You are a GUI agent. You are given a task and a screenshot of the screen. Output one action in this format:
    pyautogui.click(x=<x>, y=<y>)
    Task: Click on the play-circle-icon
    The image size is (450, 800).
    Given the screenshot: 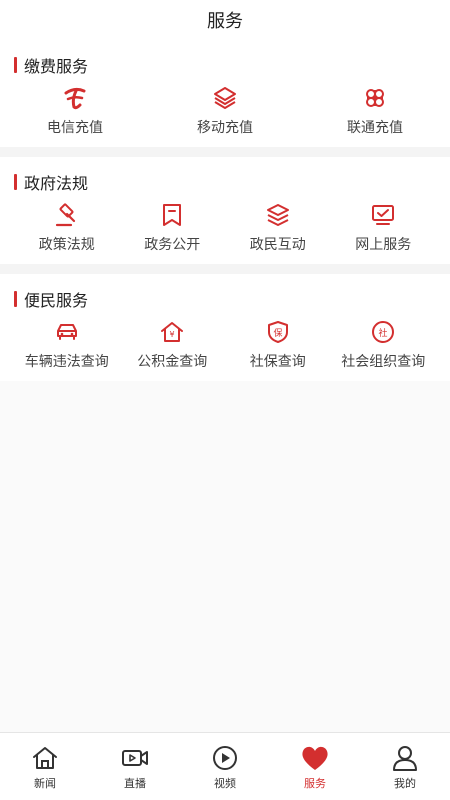 What is the action you would take?
    pyautogui.click(x=225, y=758)
    